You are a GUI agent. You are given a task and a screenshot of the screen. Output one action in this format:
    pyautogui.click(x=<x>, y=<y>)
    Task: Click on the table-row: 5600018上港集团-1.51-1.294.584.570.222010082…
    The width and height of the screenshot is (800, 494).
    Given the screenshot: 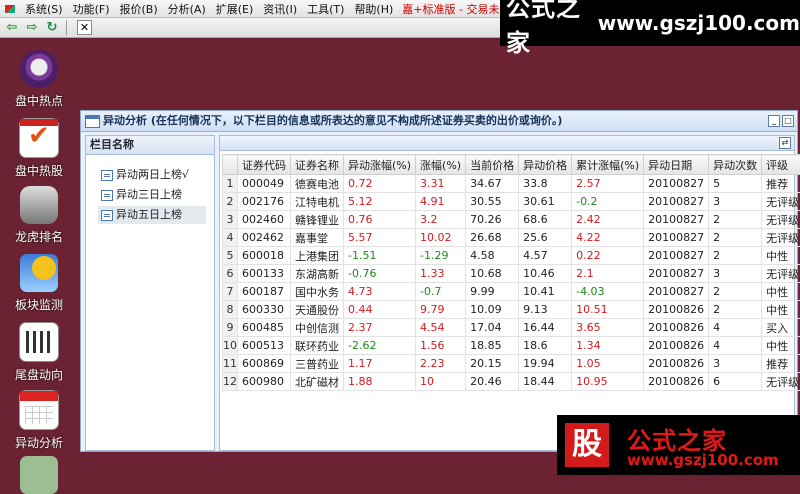 What is the action you would take?
    pyautogui.click(x=511, y=256)
    